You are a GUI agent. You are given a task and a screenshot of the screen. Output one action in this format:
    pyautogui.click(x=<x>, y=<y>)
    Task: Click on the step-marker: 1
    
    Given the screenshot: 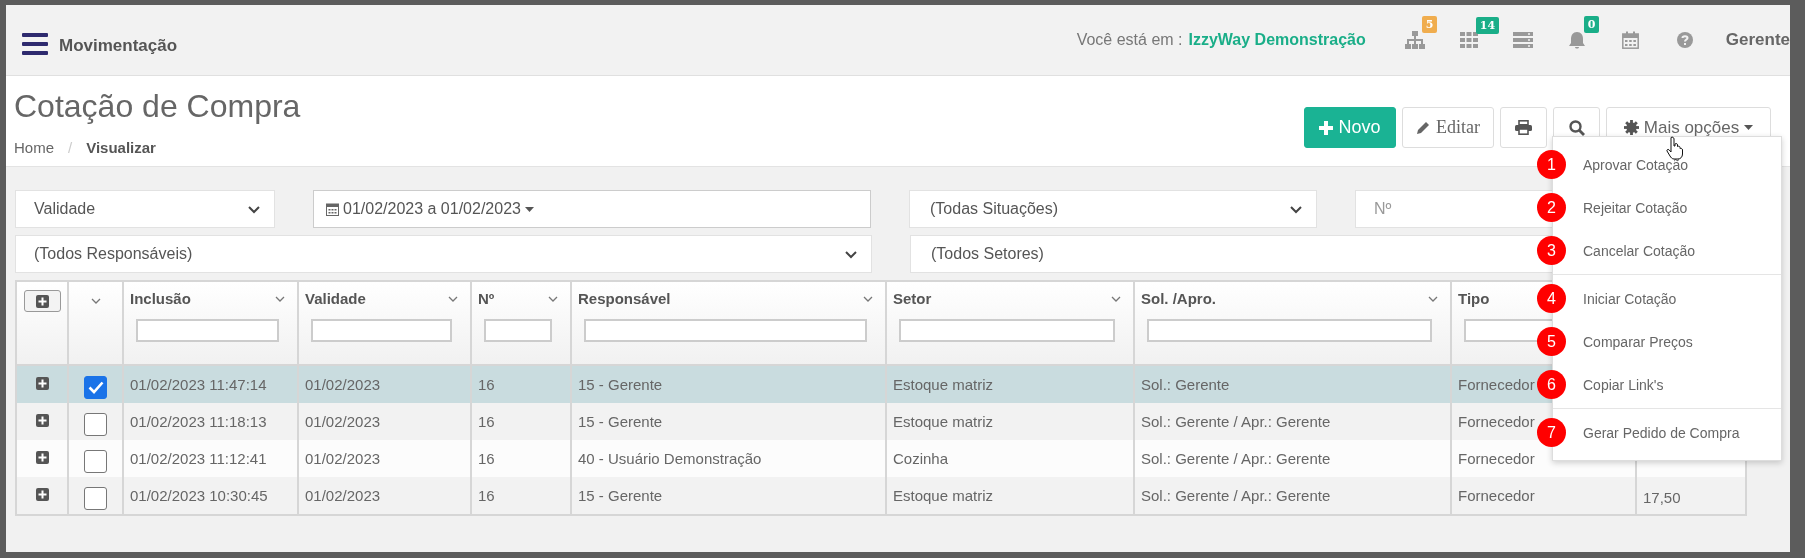 What is the action you would take?
    pyautogui.click(x=1551, y=164)
    